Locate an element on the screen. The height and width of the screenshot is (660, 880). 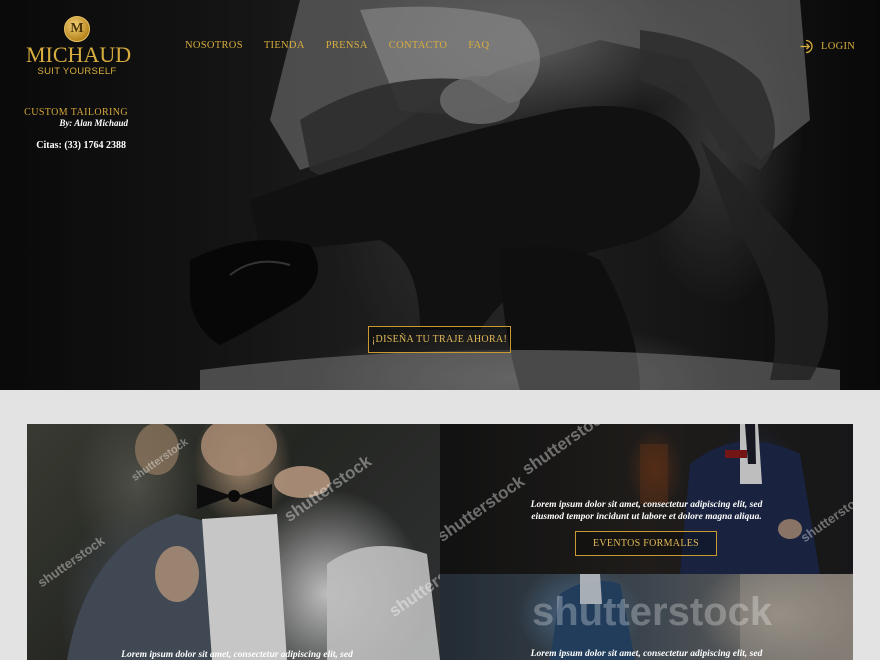
brand-logo: M MICHAUD SUIT YOURSELF is located at coordinates (79, 46).